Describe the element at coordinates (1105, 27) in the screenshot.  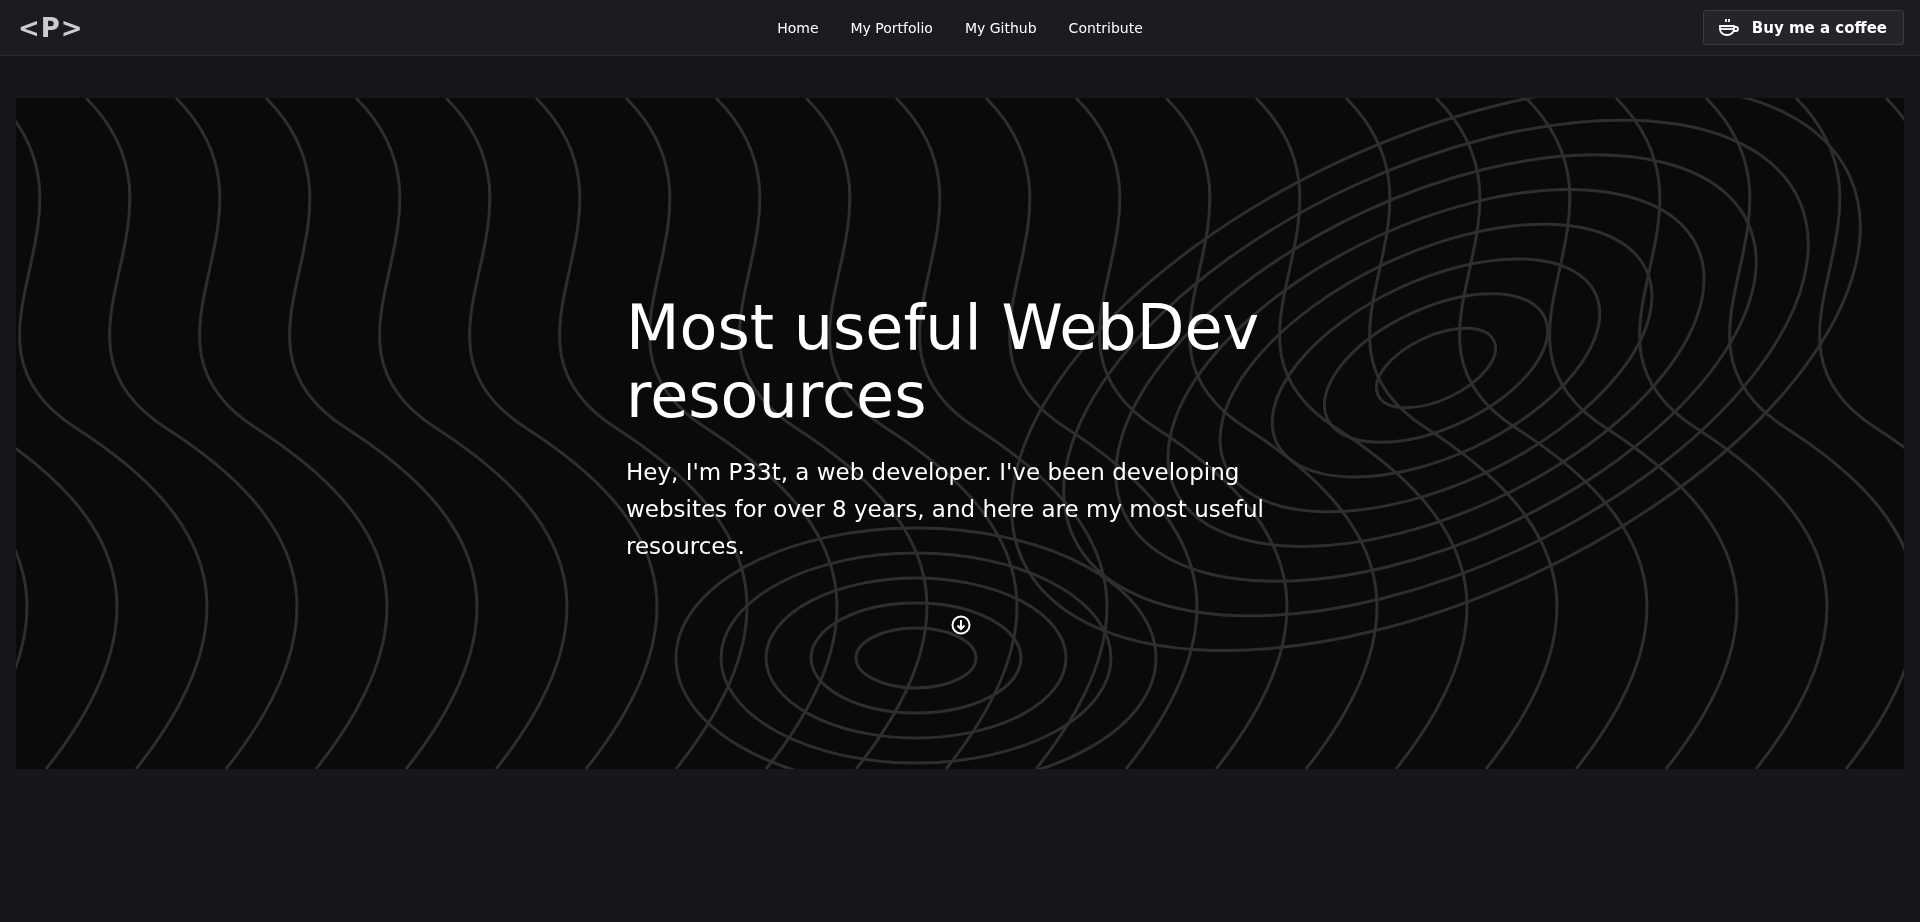
I see `nav-link: Contribute` at that location.